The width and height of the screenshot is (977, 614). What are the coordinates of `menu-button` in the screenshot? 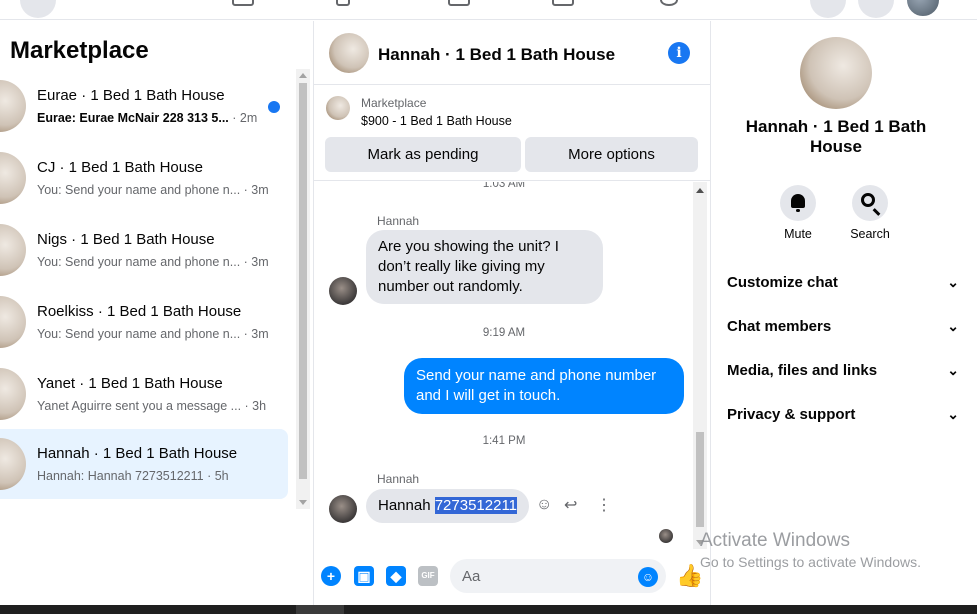 It's located at (38, 9).